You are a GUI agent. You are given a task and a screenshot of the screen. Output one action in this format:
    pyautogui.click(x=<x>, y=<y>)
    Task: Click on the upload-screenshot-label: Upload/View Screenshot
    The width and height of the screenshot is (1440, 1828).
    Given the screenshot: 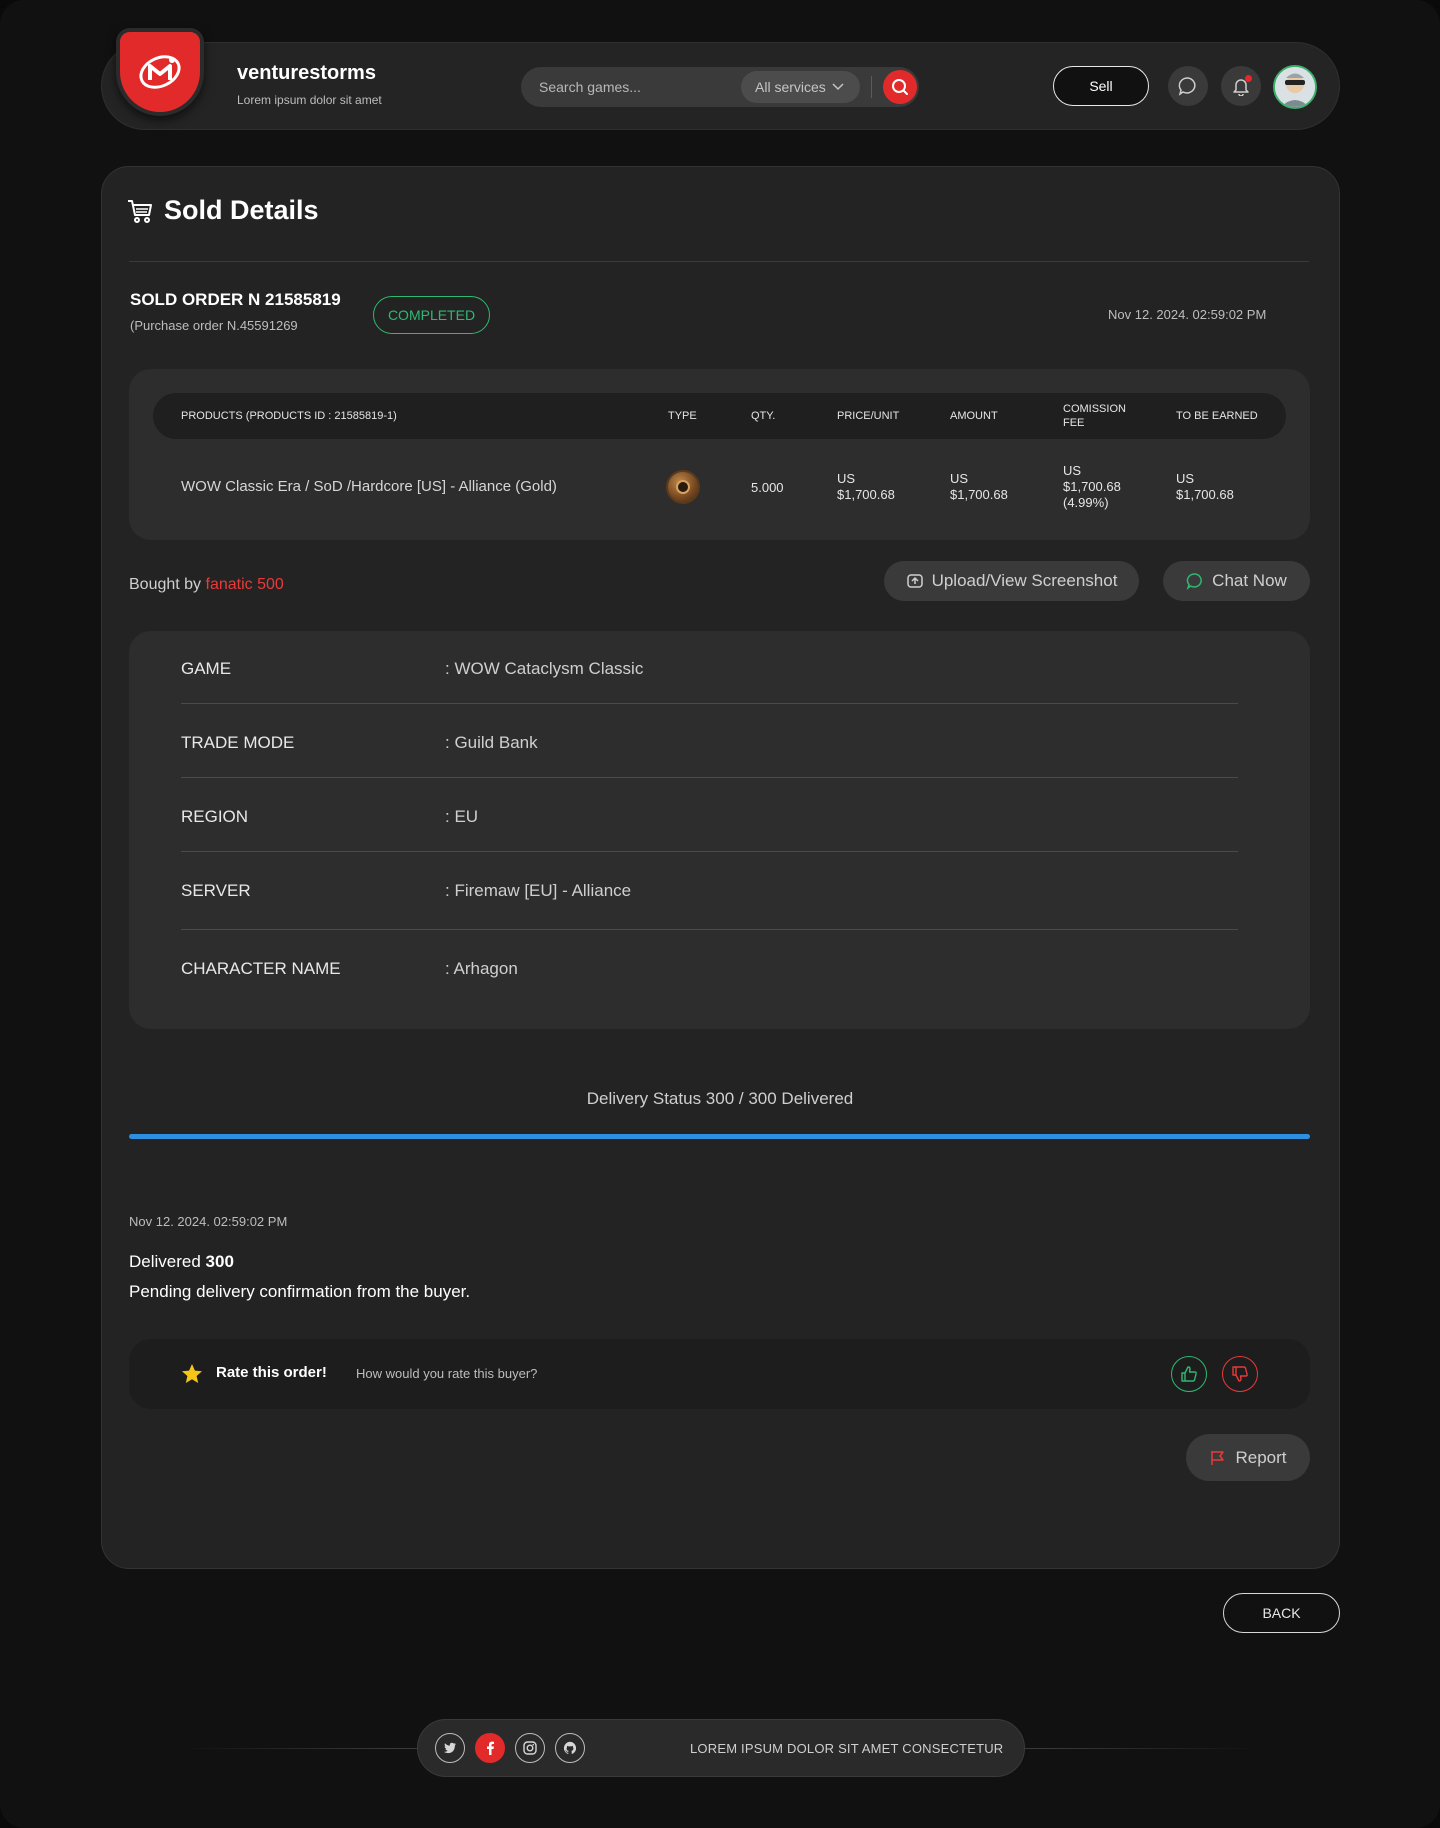 What is the action you would take?
    pyautogui.click(x=1024, y=580)
    